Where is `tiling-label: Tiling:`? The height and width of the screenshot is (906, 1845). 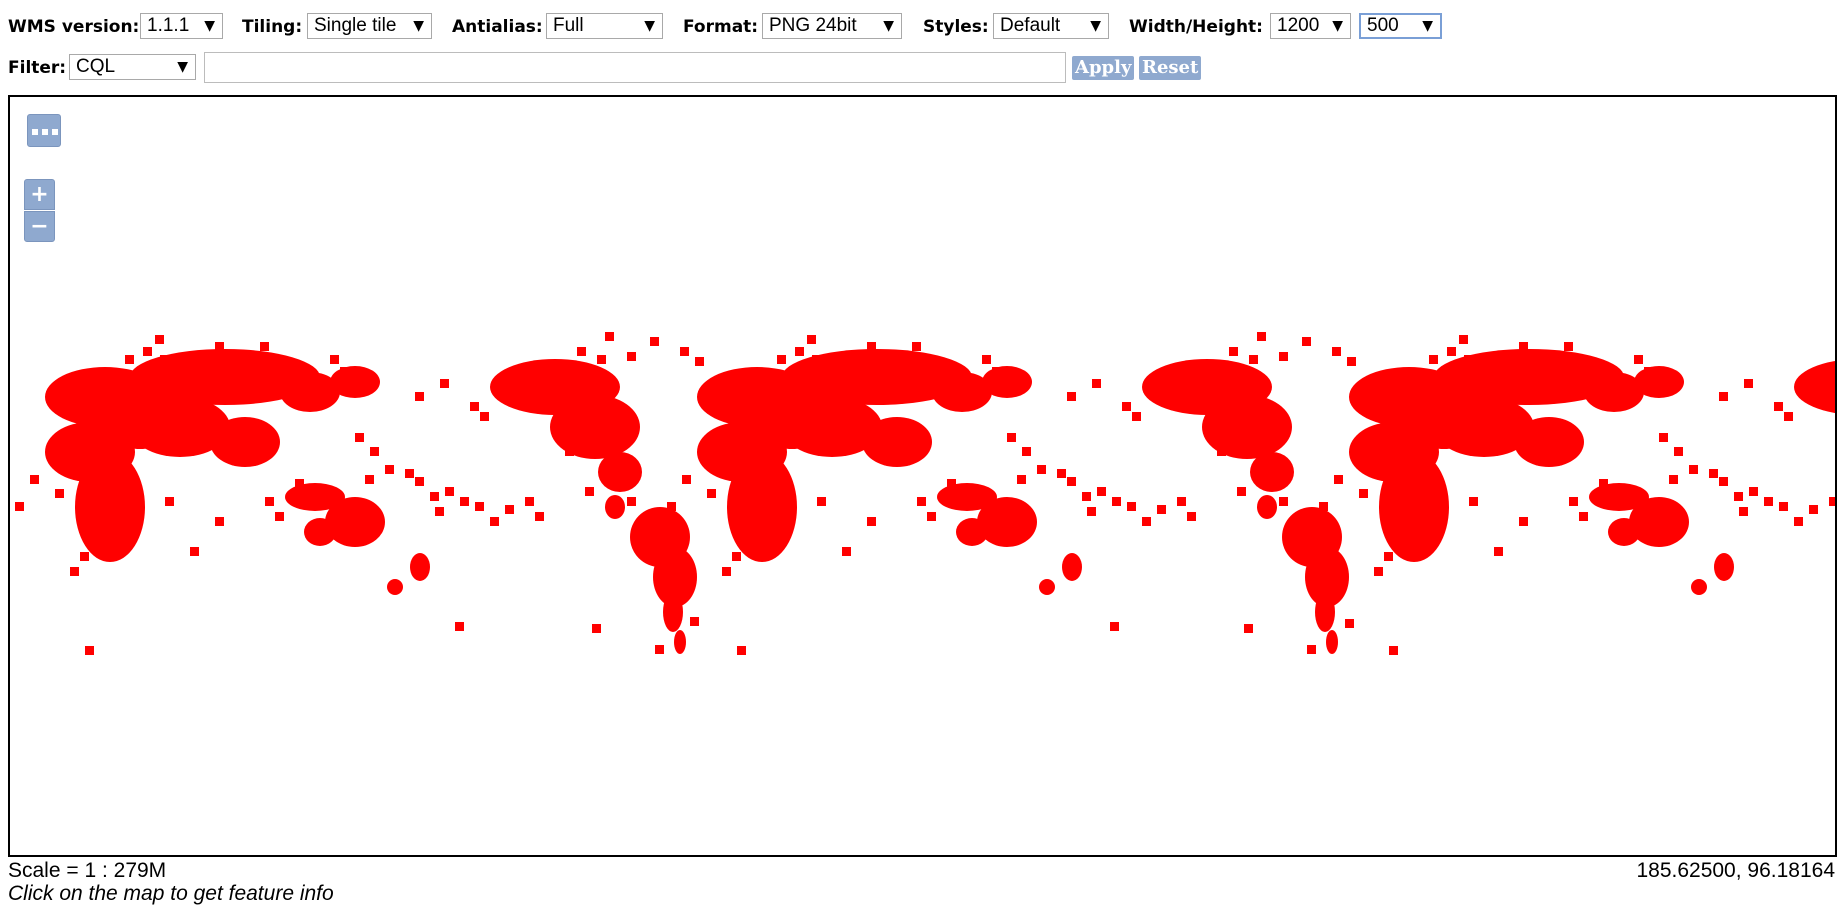 tiling-label: Tiling: is located at coordinates (272, 27).